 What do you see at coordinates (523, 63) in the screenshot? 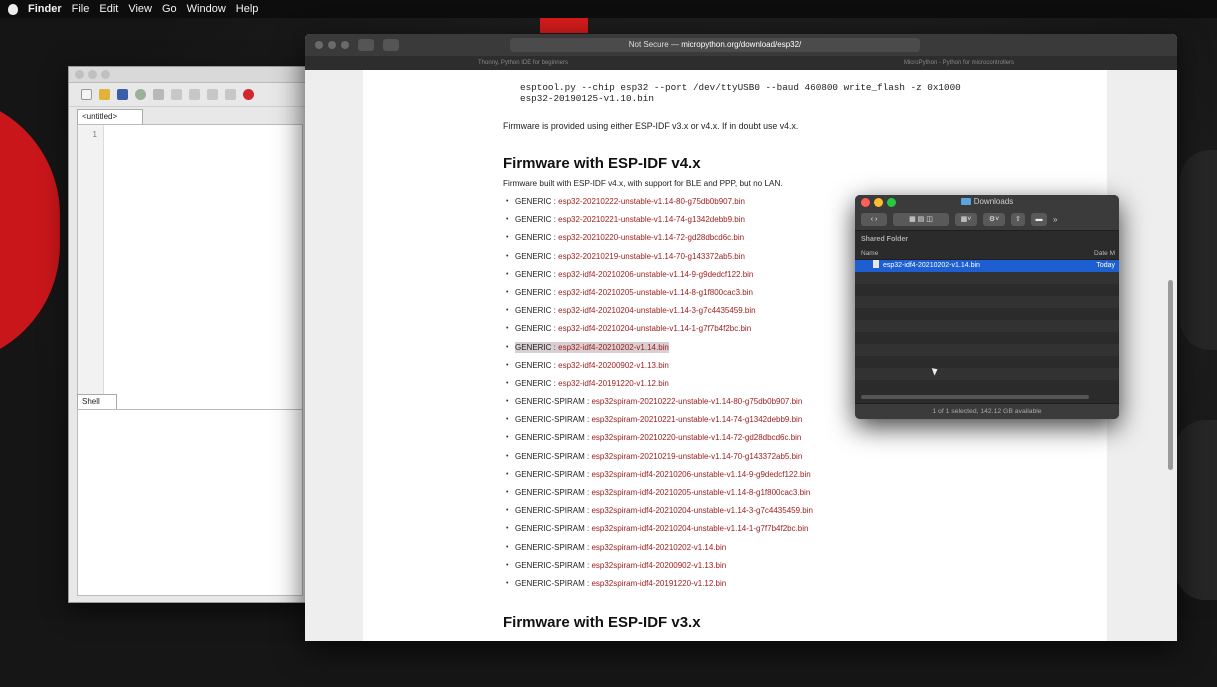
I see `tab-thonny: Thonny, Python IDE for beginners` at bounding box center [523, 63].